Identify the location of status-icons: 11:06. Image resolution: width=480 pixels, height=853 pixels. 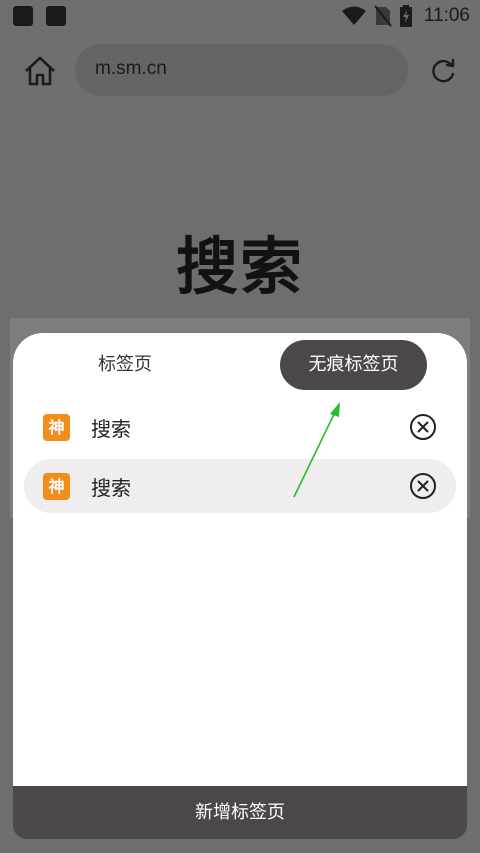
(405, 16).